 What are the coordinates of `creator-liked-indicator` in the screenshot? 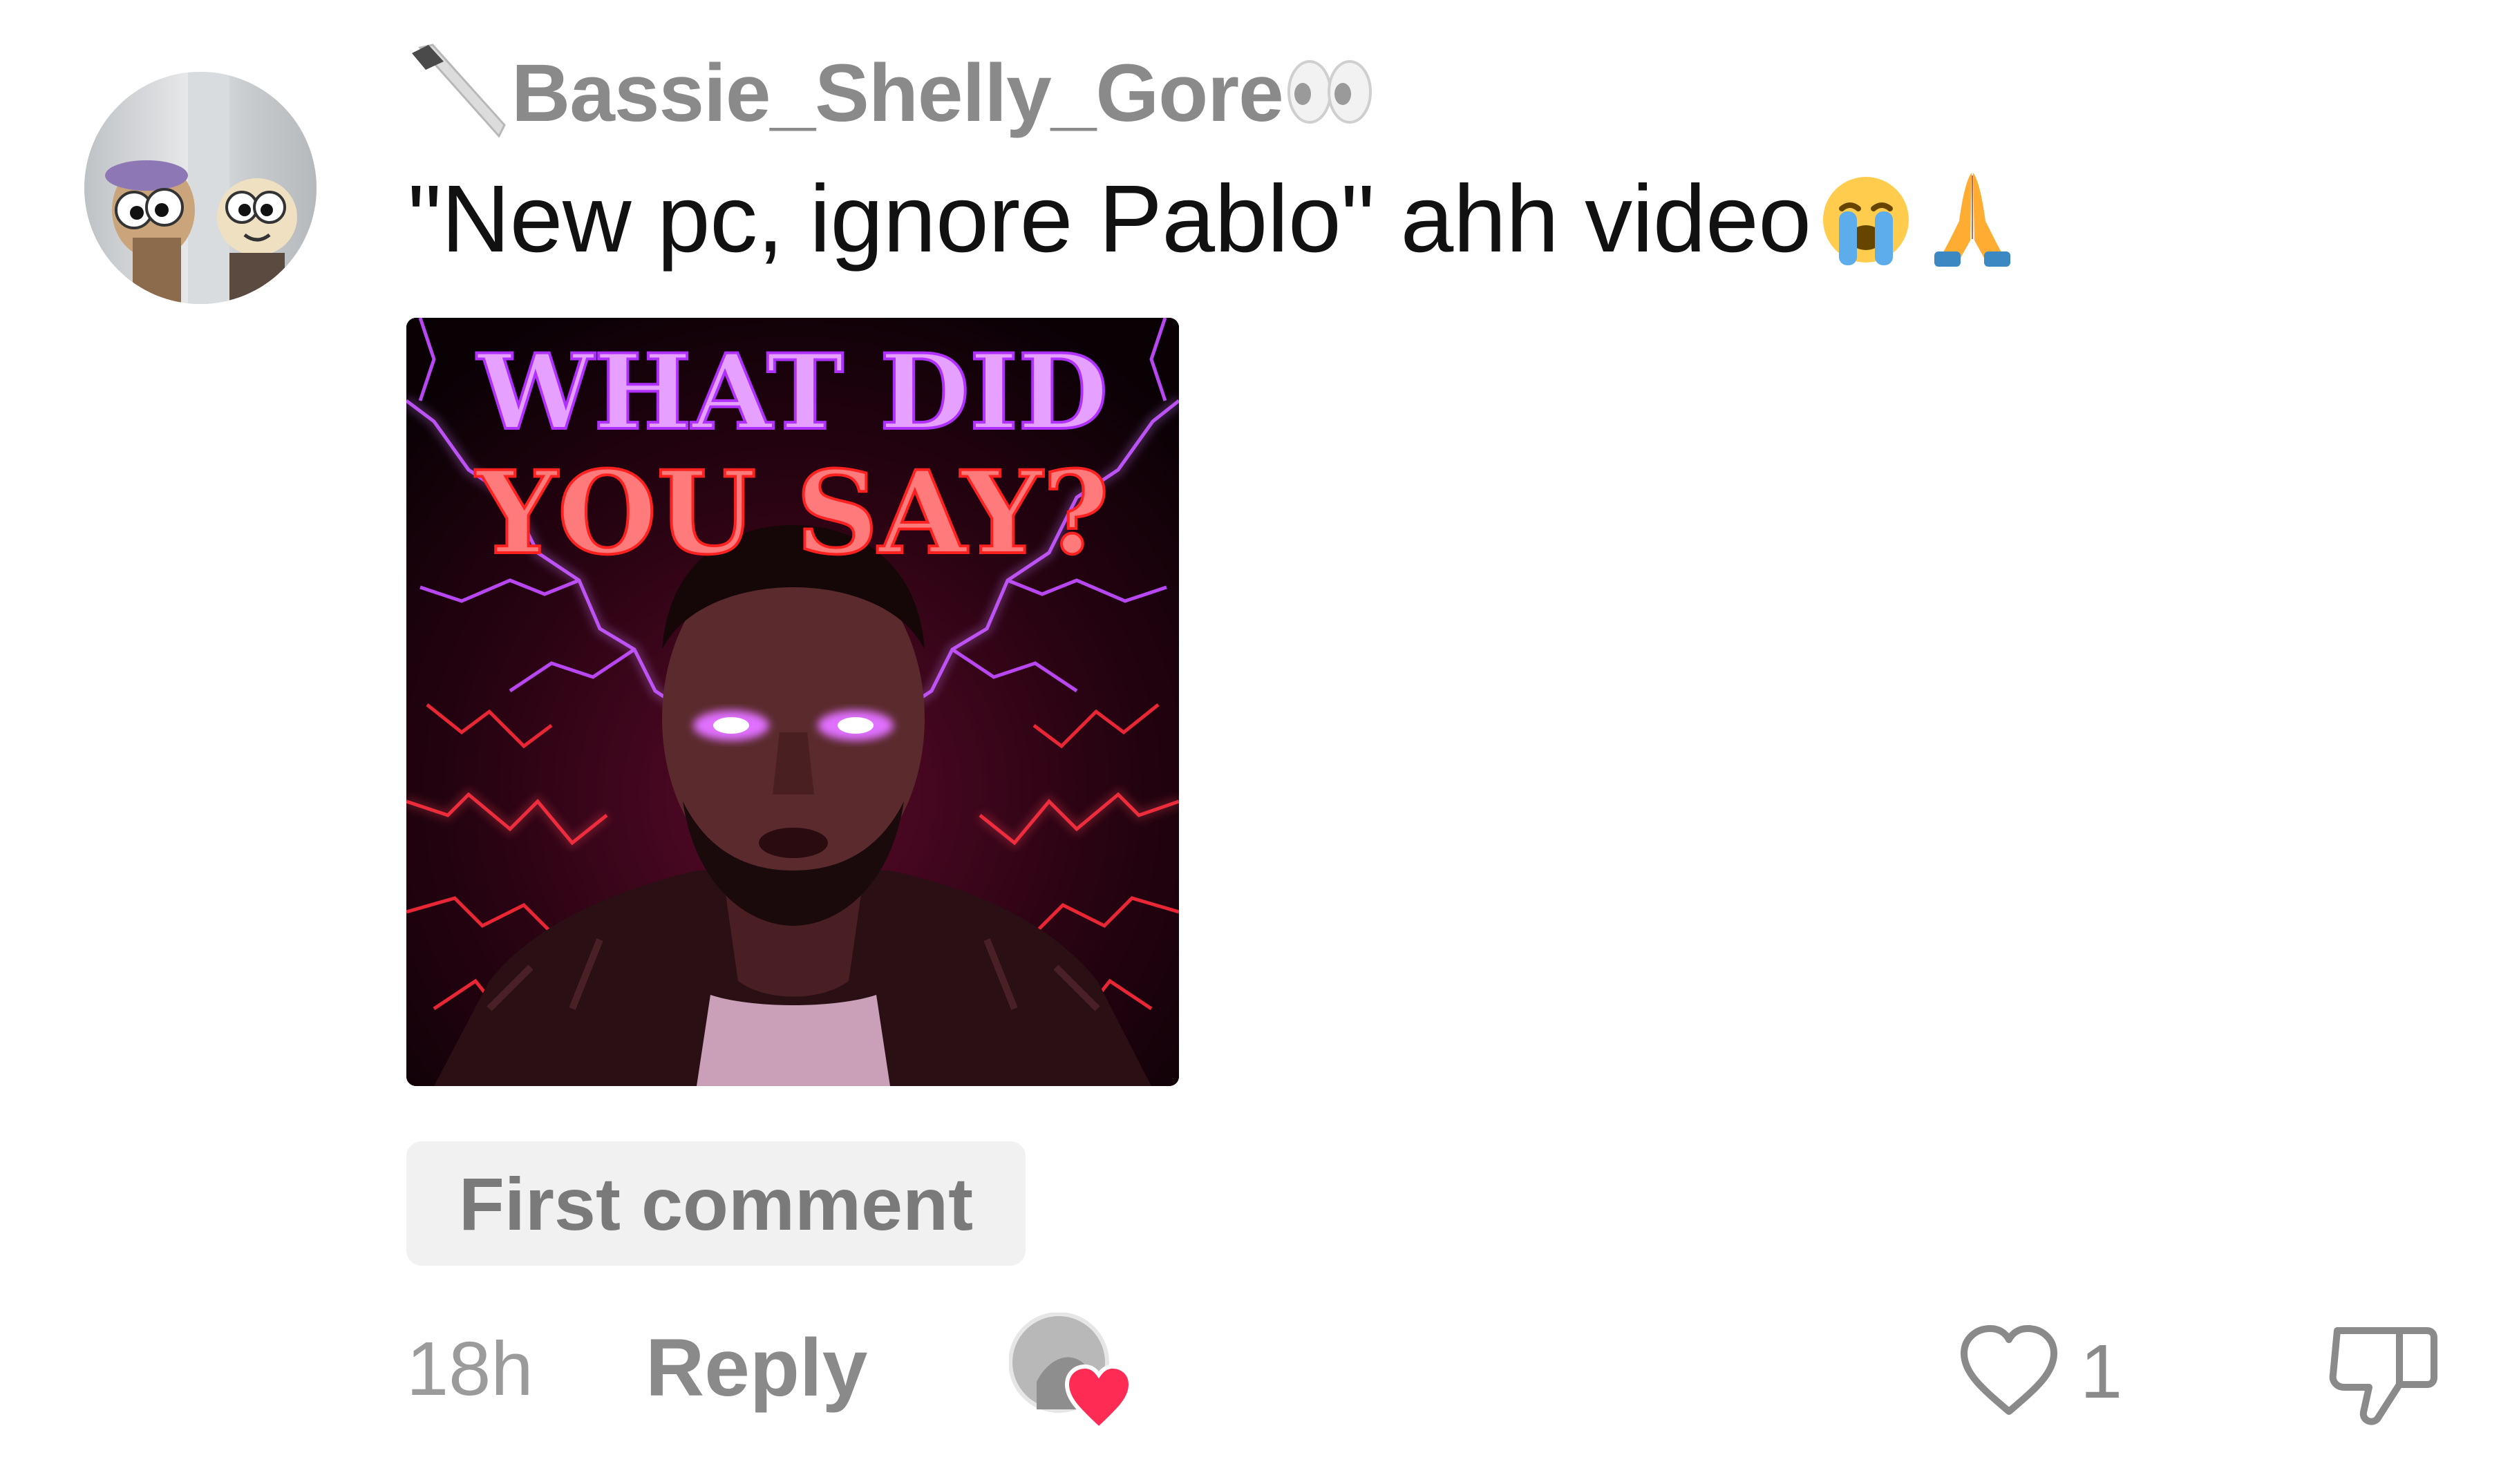 It's located at (1070, 1372).